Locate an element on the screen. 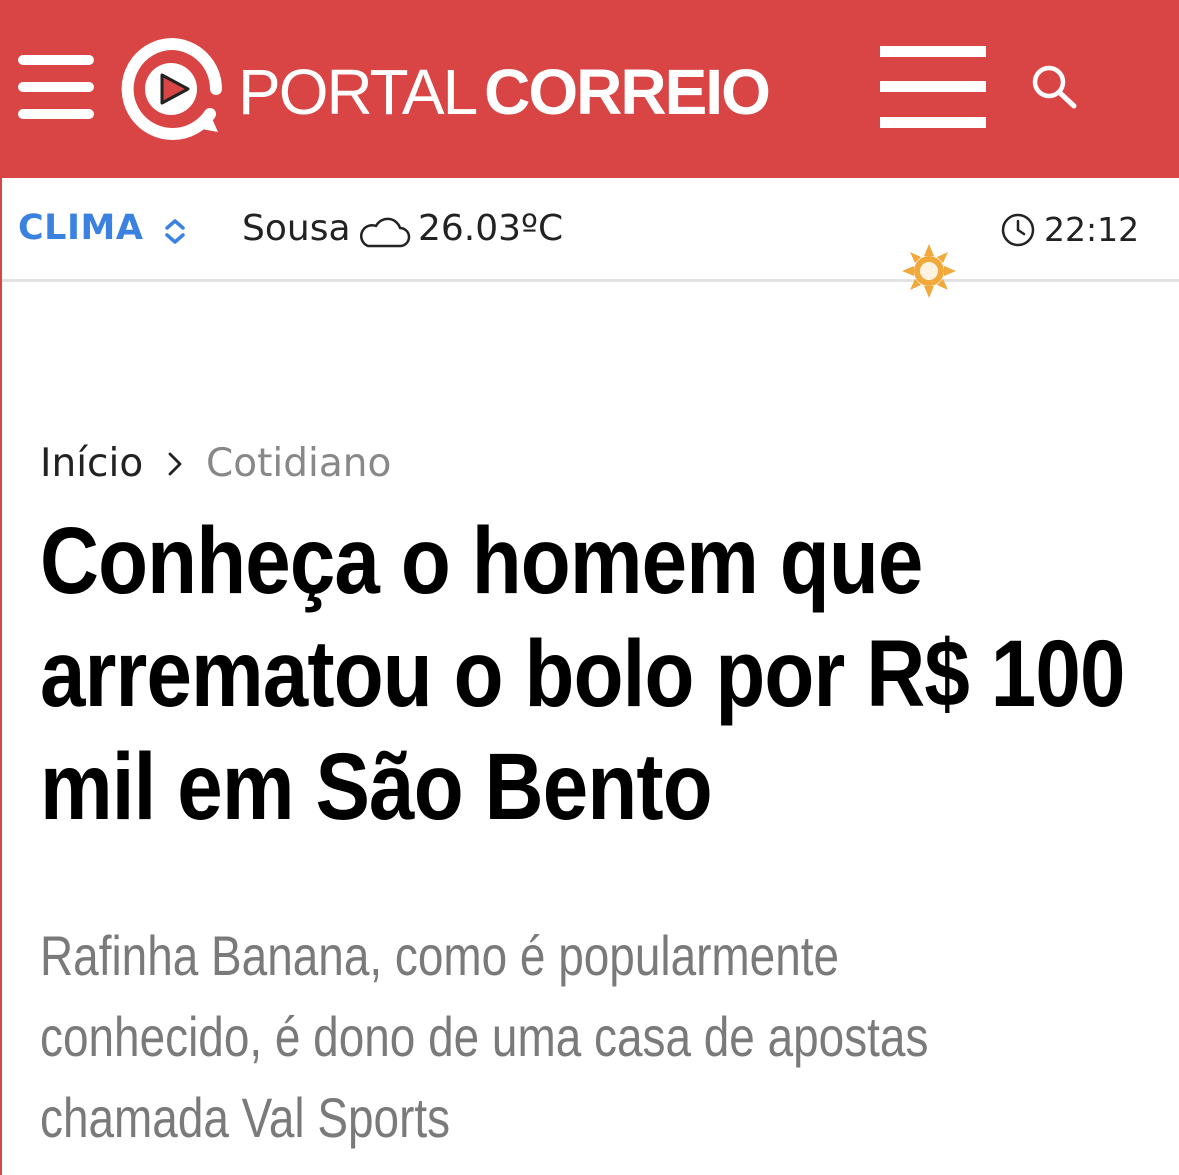  weather-bar: CLIMA Sousa 26.03ºC 22:12 is located at coordinates (590, 230).